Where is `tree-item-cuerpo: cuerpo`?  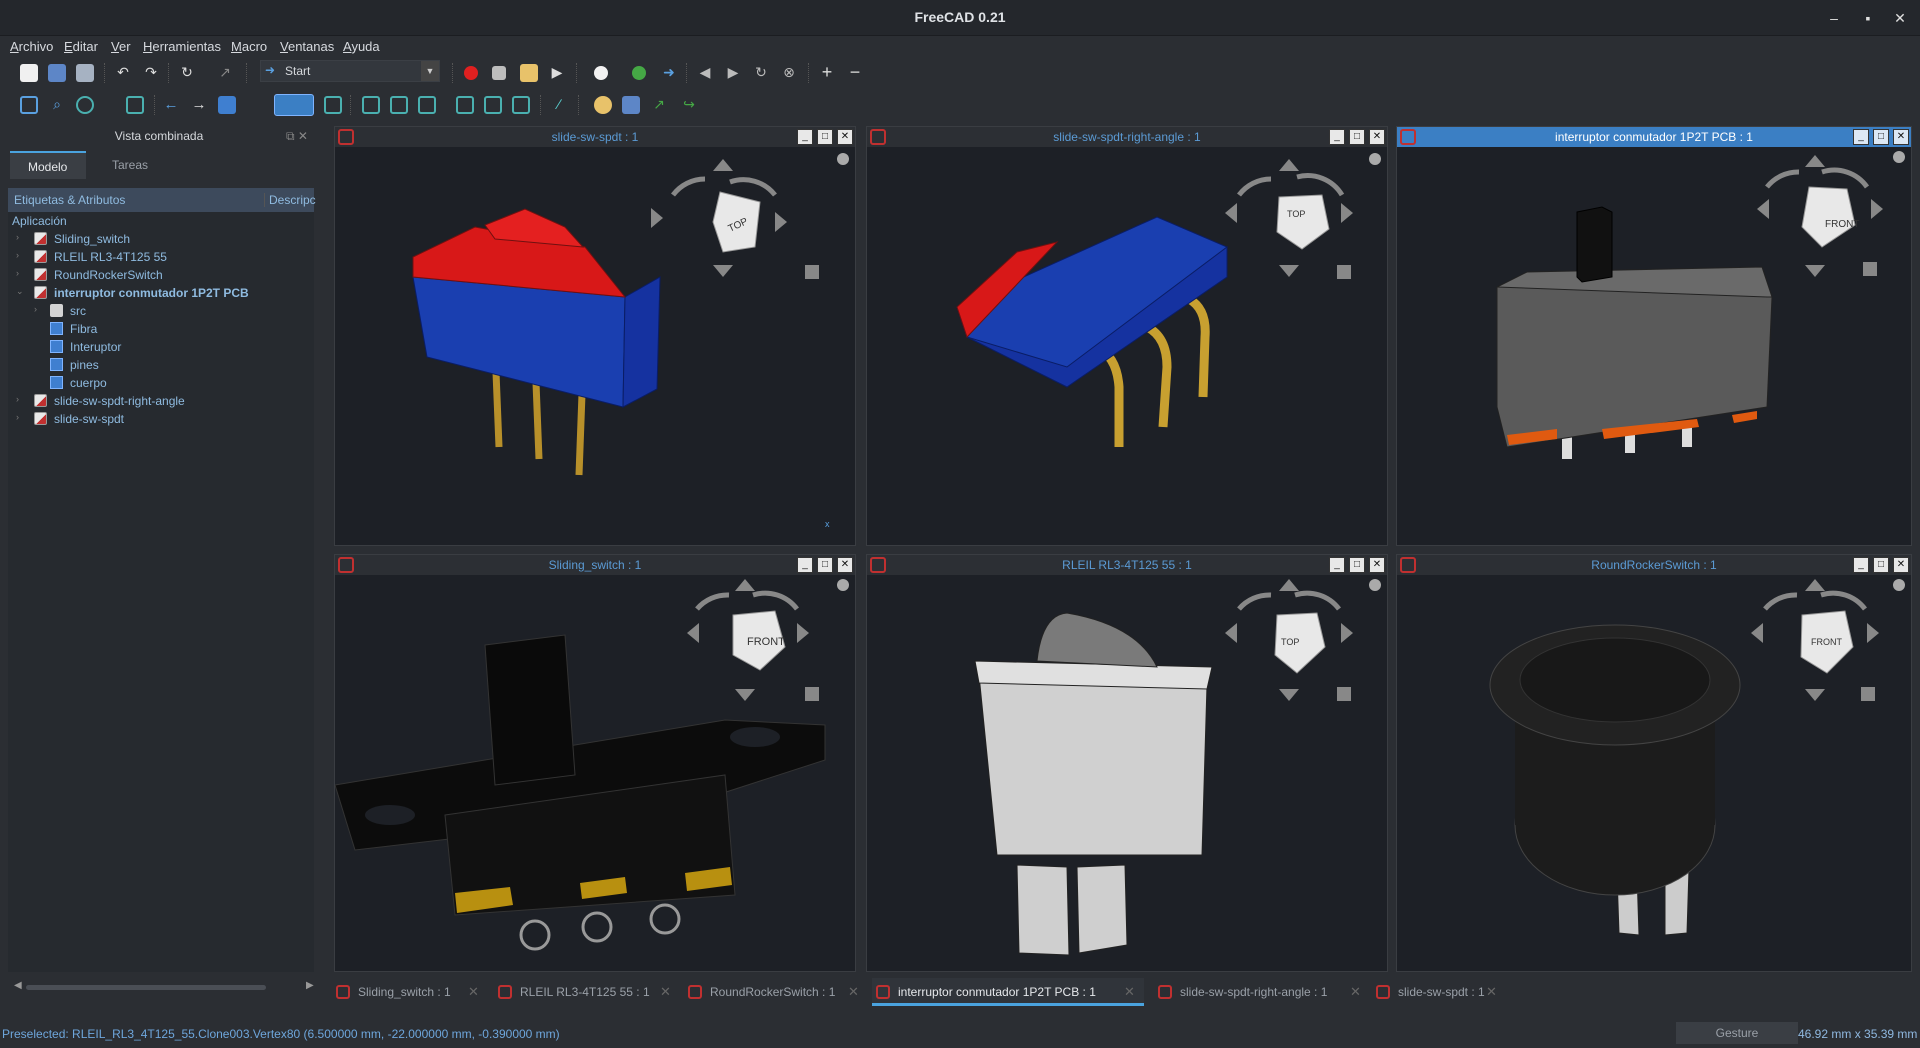 tree-item-cuerpo: cuerpo is located at coordinates (162, 383).